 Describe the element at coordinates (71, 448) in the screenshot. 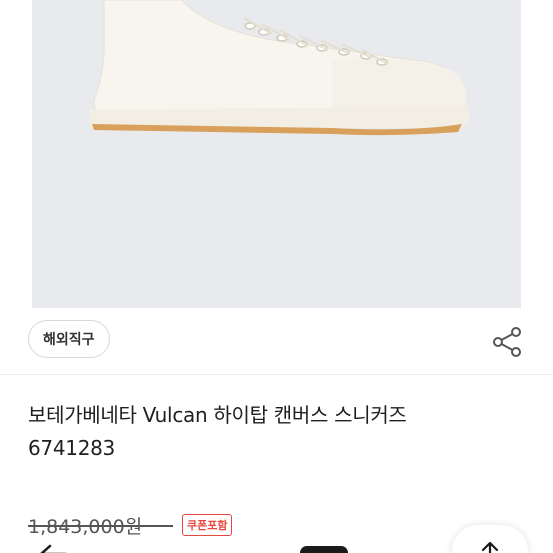

I see `product-model-number: 6741283` at that location.